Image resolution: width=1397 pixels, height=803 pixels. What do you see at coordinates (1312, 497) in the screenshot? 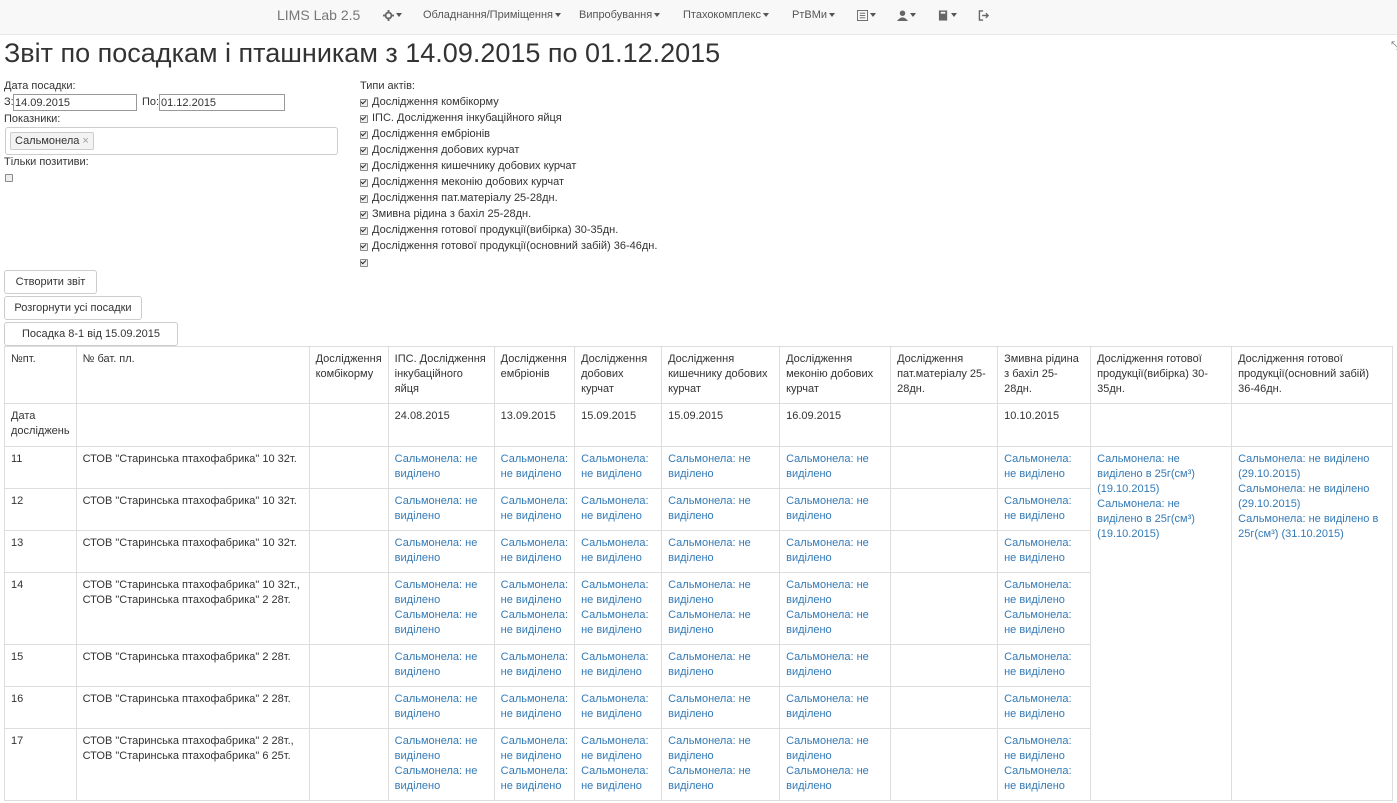
I see `result-text: Сальмонела: не виділено (29.10.2015)` at bounding box center [1312, 497].